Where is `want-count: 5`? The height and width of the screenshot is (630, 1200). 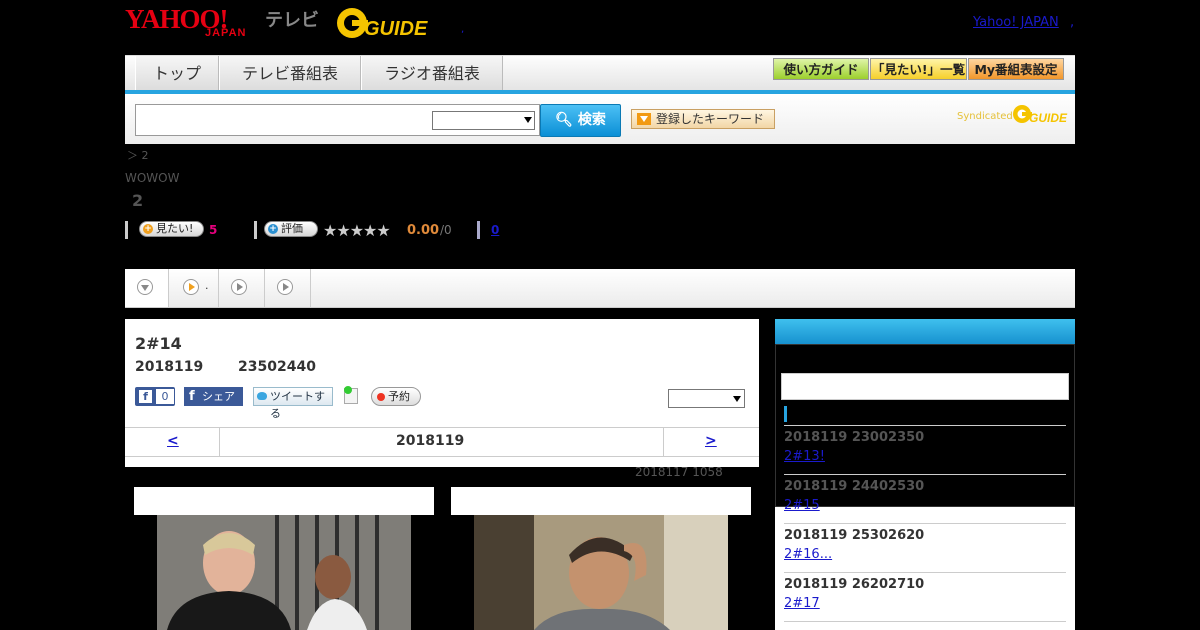 want-count: 5 is located at coordinates (213, 230).